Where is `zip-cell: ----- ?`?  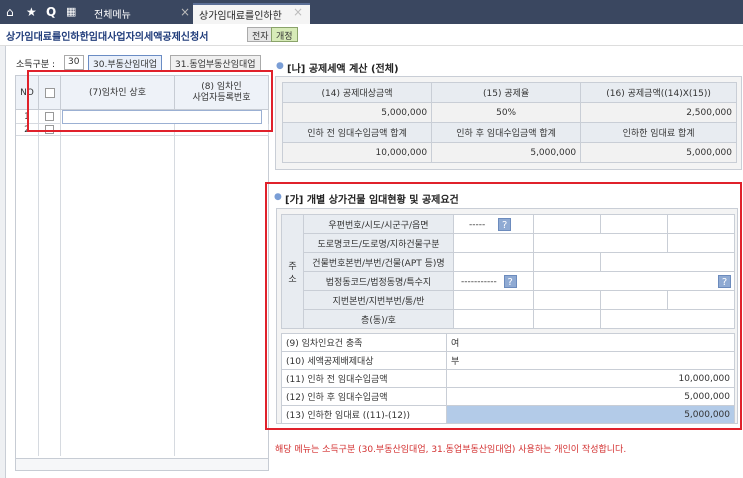
zip-cell: ----- ? is located at coordinates (493, 224).